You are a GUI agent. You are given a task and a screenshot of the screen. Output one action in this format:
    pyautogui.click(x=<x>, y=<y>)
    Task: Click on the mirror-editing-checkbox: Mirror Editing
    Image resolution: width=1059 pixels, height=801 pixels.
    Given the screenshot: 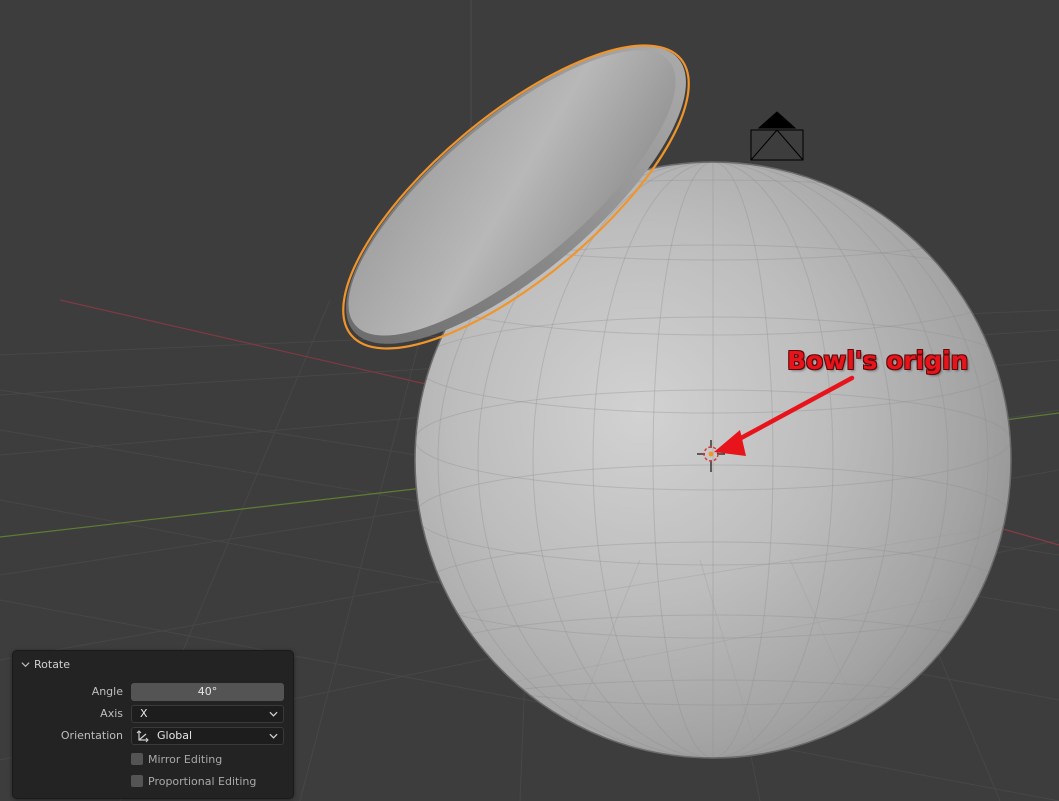 What is the action you would take?
    pyautogui.click(x=176, y=759)
    